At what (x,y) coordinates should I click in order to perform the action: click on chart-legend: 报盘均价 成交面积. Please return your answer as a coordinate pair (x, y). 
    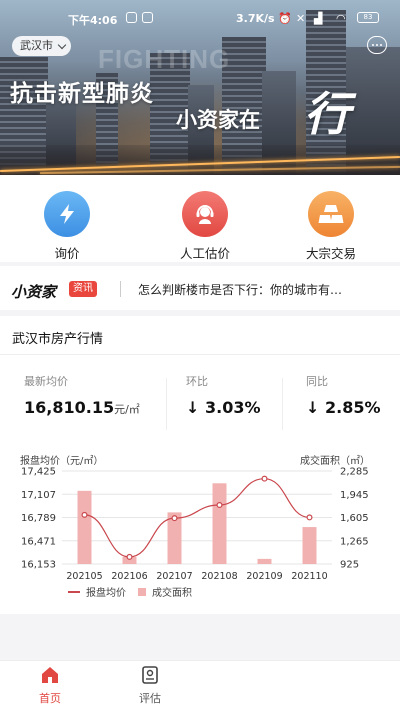
    Looking at the image, I should click on (130, 591).